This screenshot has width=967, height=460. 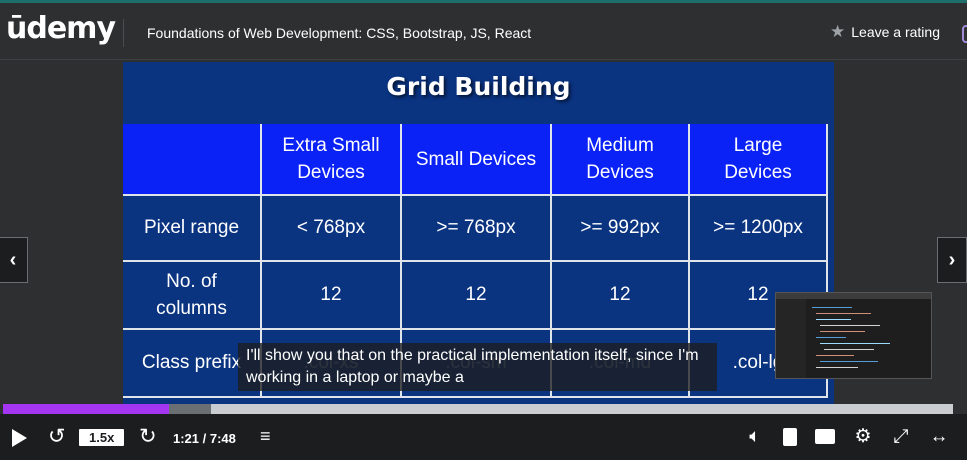 I want to click on instructor-screen-thumbnail, so click(x=853, y=335).